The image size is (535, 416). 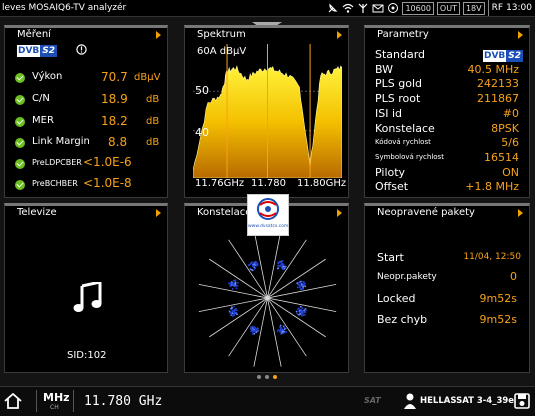 I want to click on constellation-diagram, so click(x=267, y=298).